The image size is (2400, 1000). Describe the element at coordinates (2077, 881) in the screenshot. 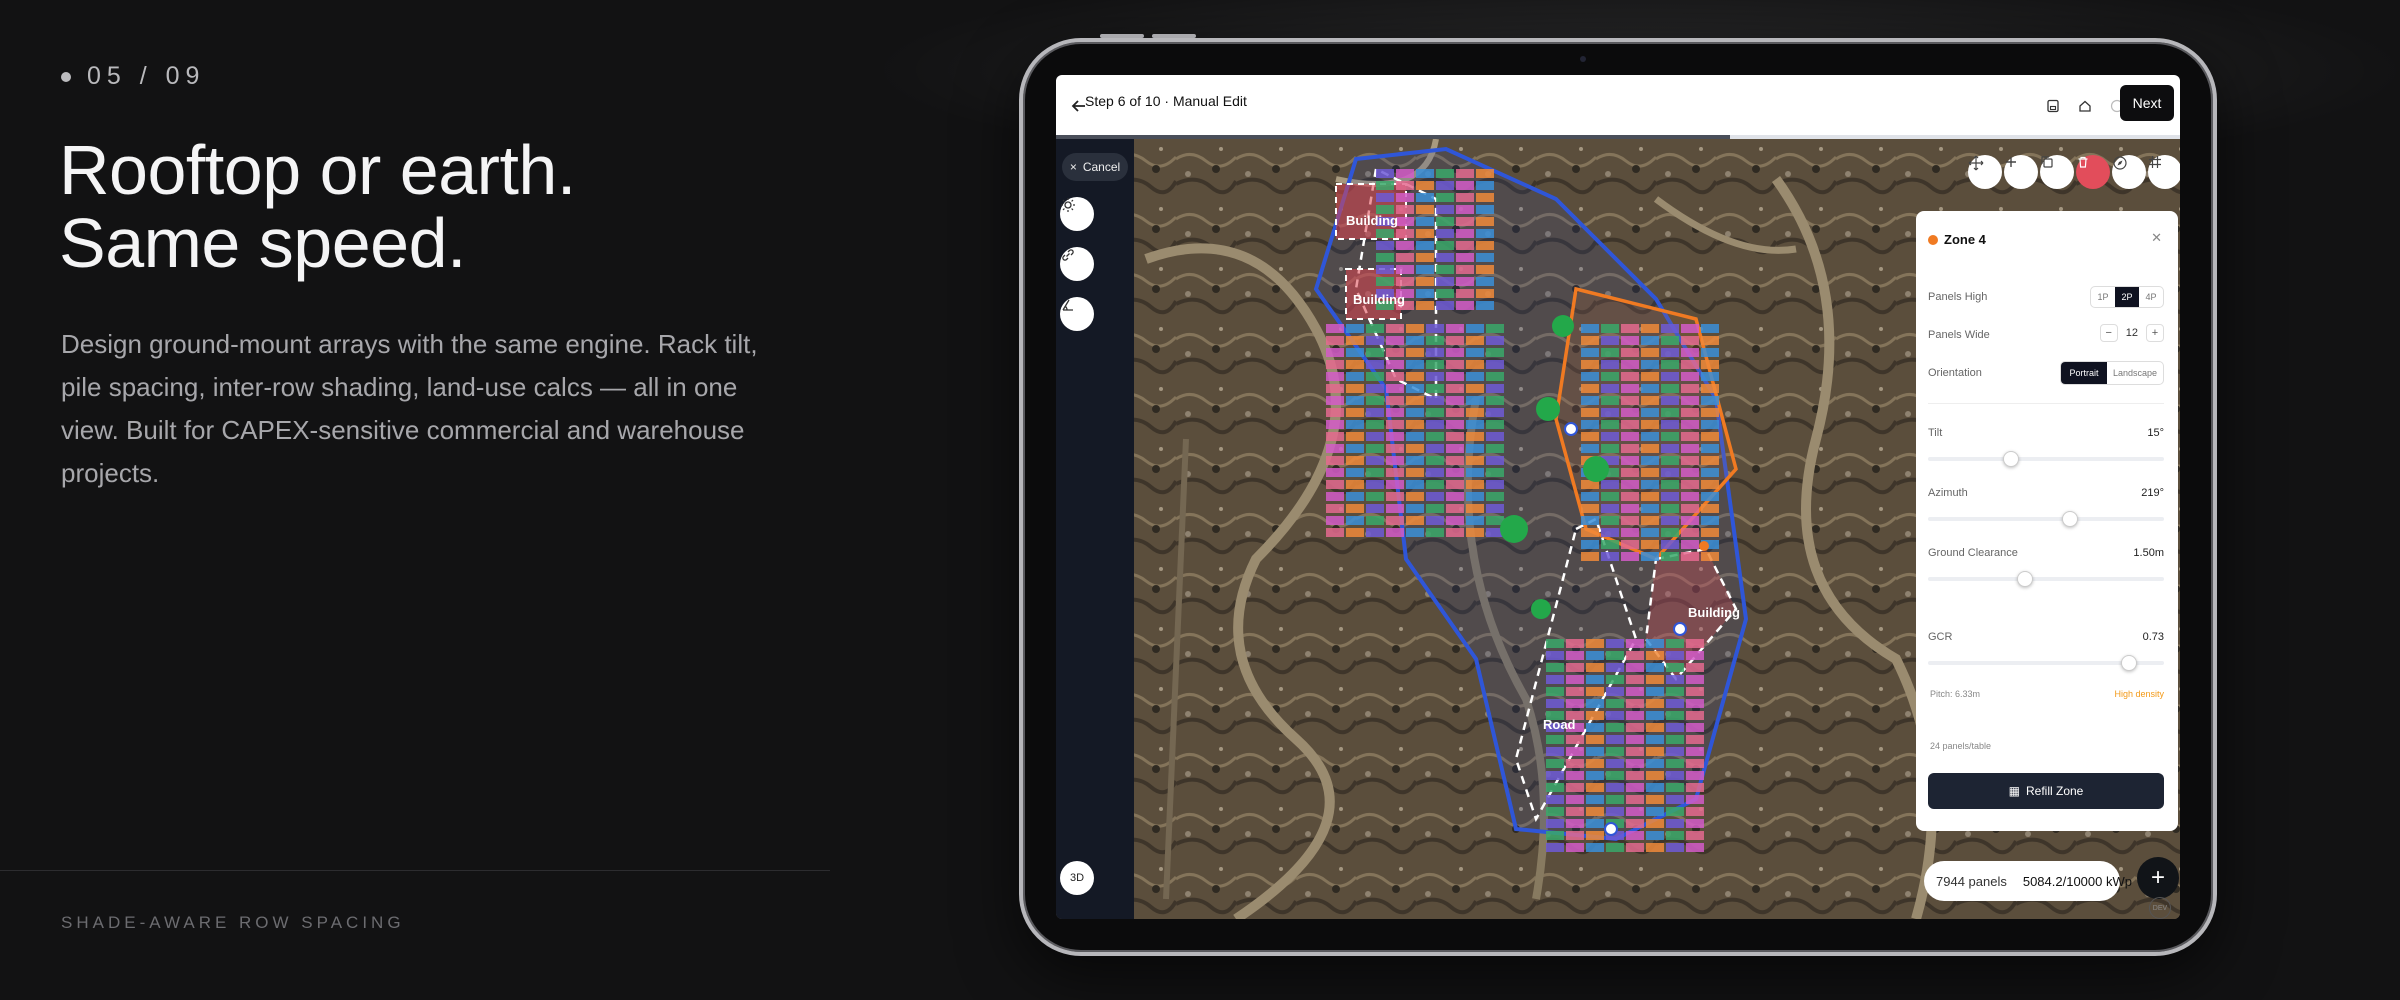

I see `capacity-readout: 5084.2/10000 kWp` at that location.